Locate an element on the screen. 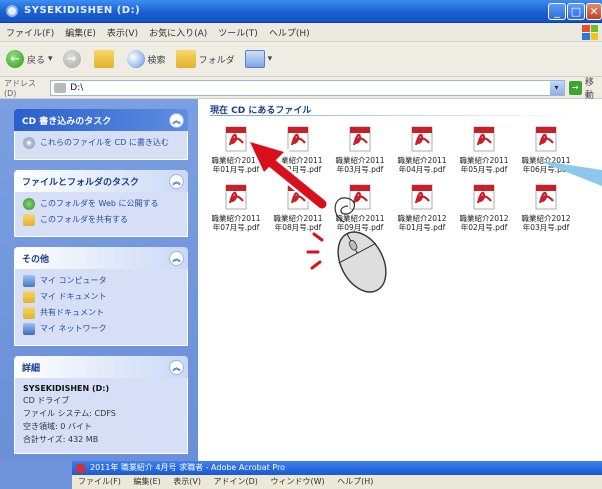  cd-drive-icon is located at coordinates (12, 11).